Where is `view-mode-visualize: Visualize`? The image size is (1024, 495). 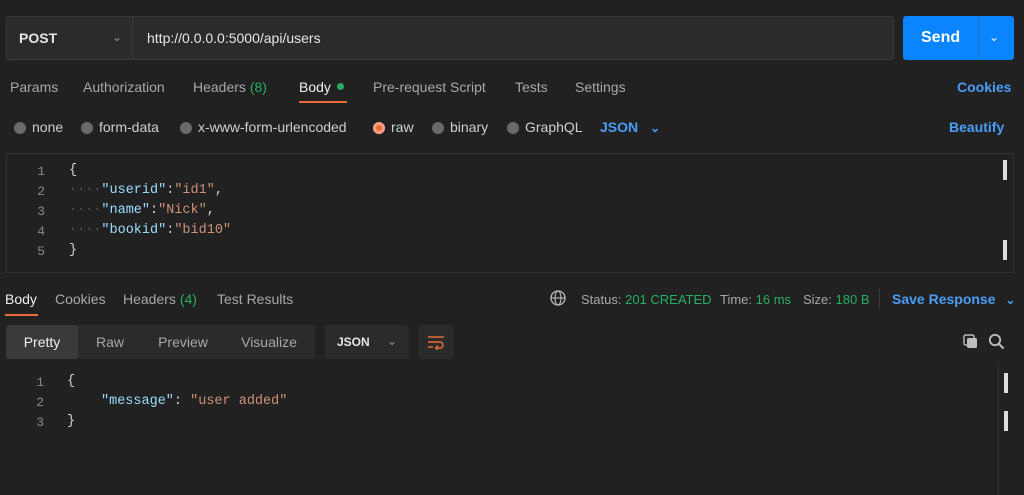 view-mode-visualize: Visualize is located at coordinates (269, 342).